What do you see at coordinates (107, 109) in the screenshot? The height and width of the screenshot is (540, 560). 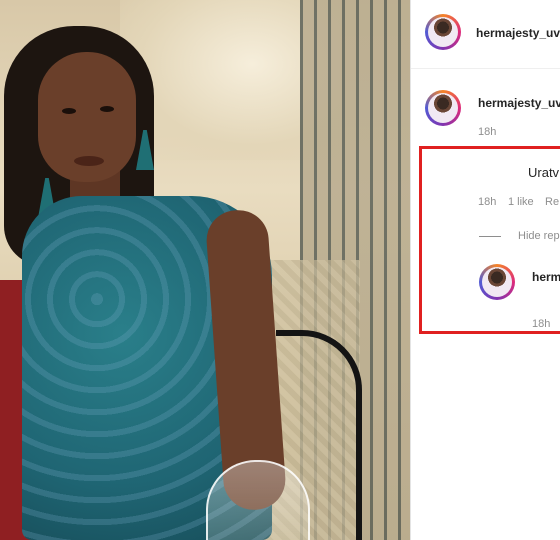 I see `eye-right` at bounding box center [107, 109].